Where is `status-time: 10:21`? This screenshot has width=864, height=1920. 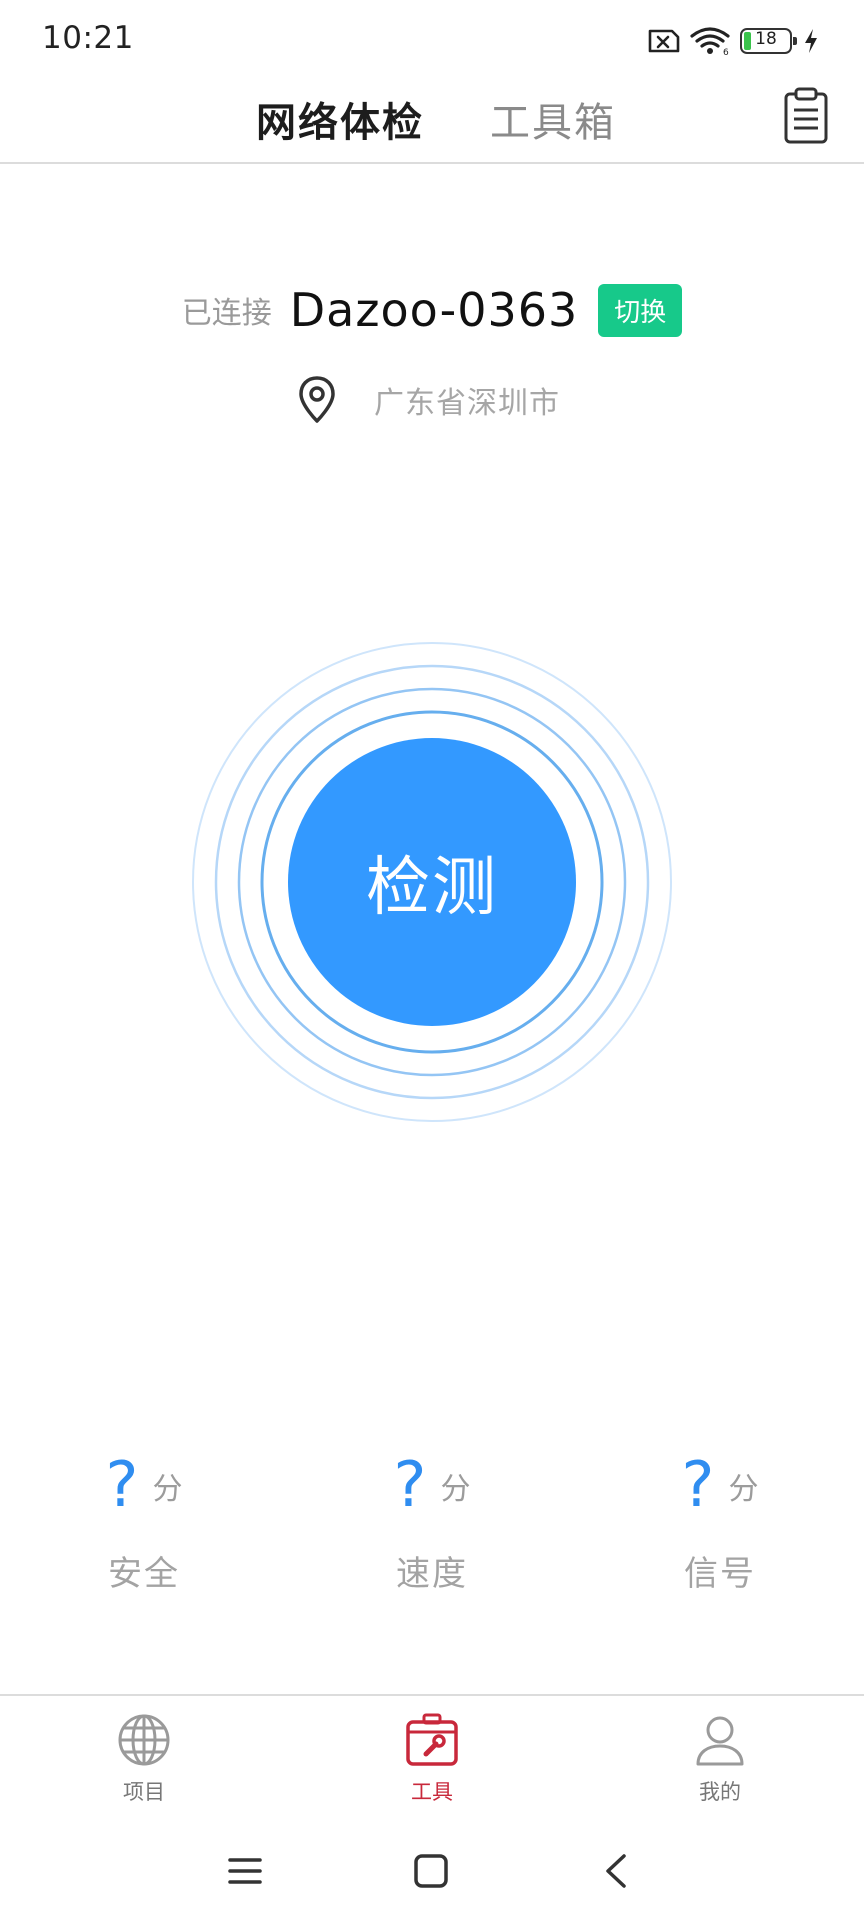 status-time: 10:21 is located at coordinates (88, 38).